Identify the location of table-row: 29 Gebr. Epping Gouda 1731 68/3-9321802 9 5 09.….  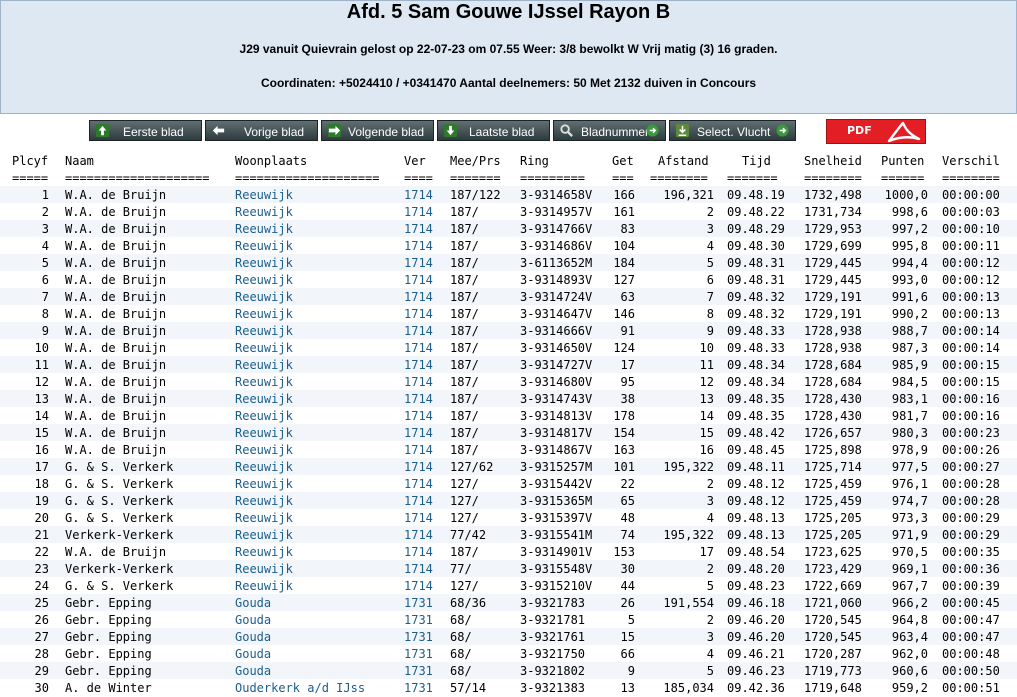
(508, 670).